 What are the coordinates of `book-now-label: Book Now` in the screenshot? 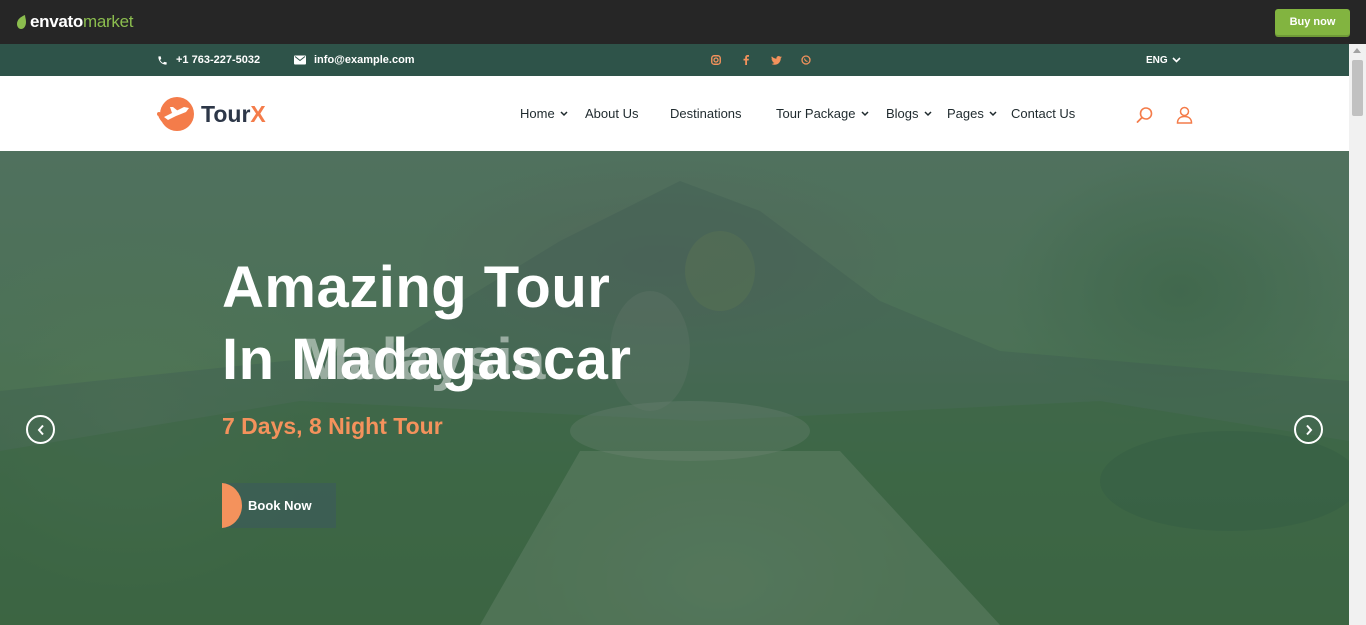 It's located at (280, 505).